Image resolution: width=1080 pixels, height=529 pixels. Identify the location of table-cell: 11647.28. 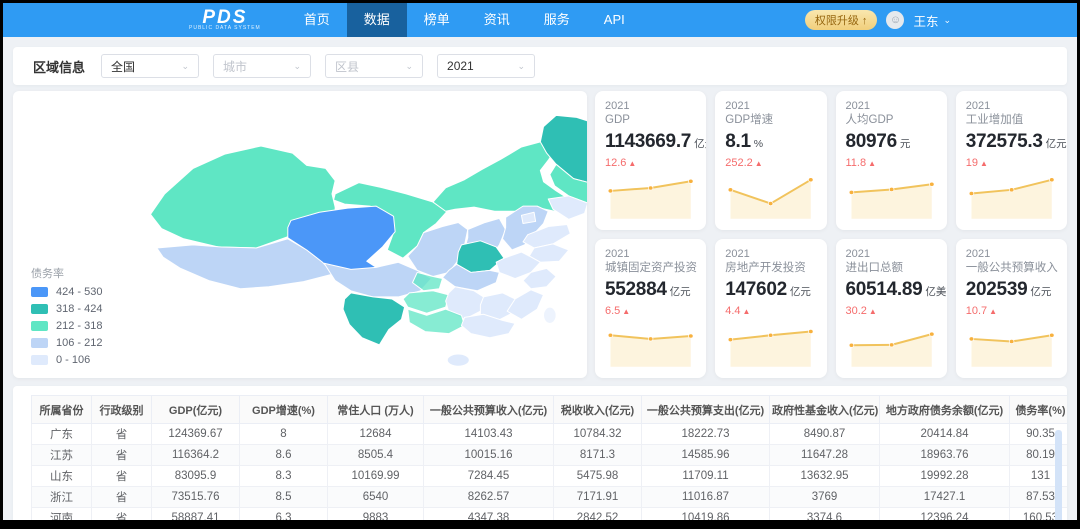
(824, 455).